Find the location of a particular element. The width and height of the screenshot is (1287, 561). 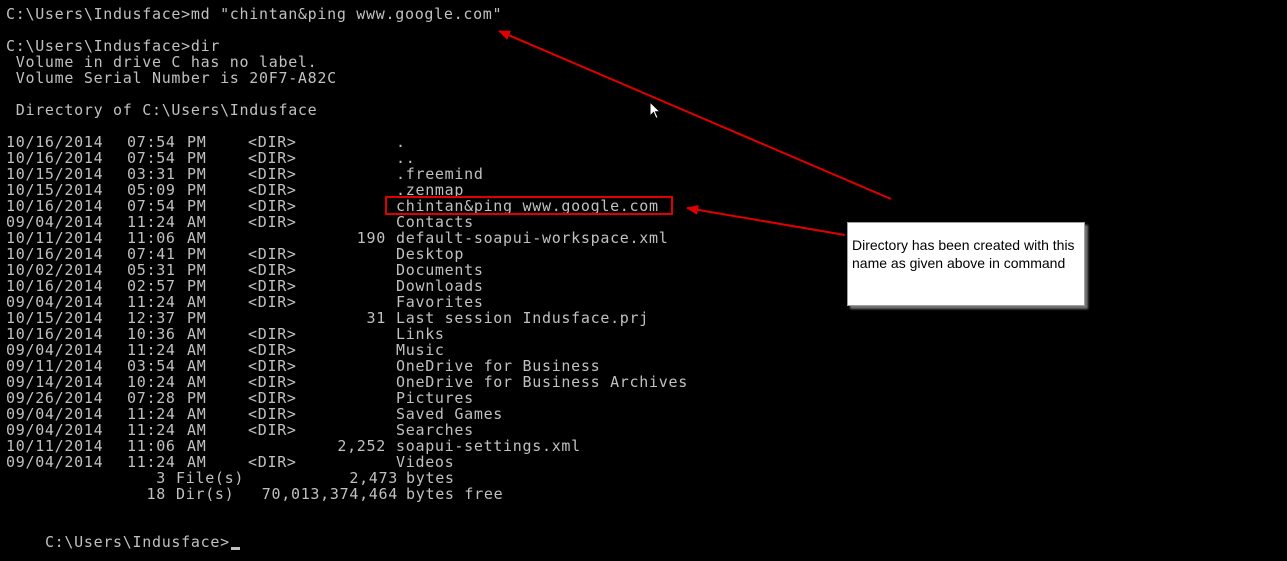

mouse-pointer-icon is located at coordinates (655, 110).